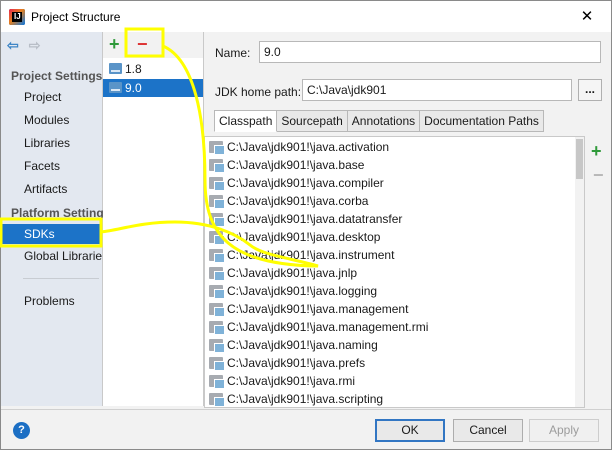 The width and height of the screenshot is (612, 450). I want to click on sidebar-item-project: Project, so click(51, 97).